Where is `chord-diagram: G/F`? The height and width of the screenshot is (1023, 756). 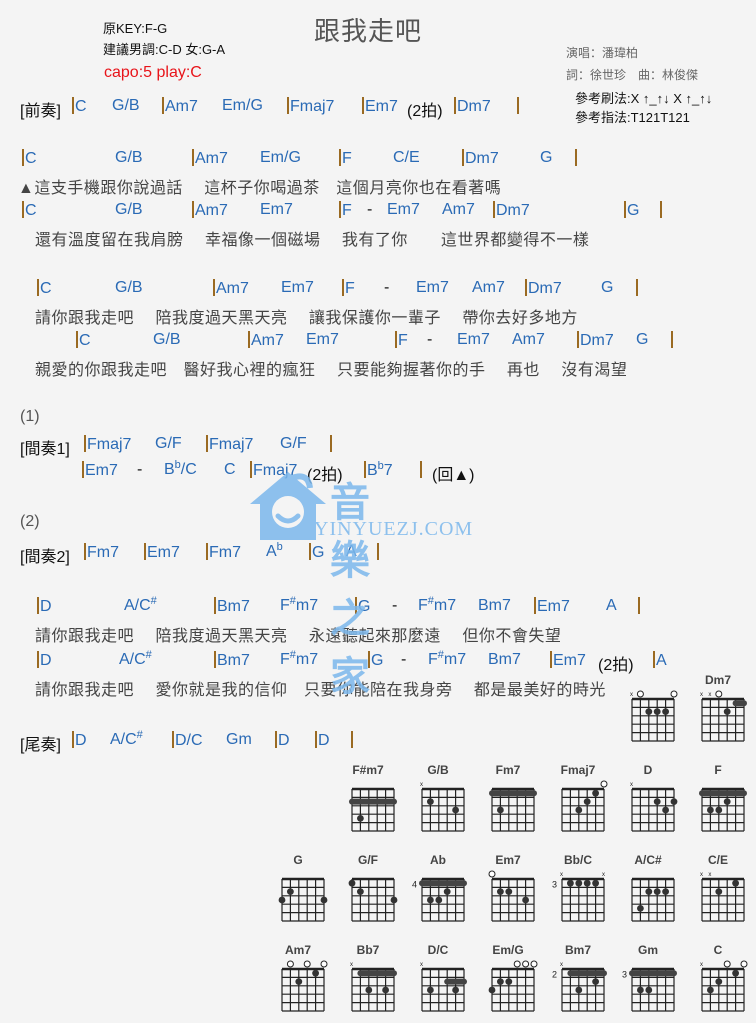
chord-diagram: G/F is located at coordinates (368, 893).